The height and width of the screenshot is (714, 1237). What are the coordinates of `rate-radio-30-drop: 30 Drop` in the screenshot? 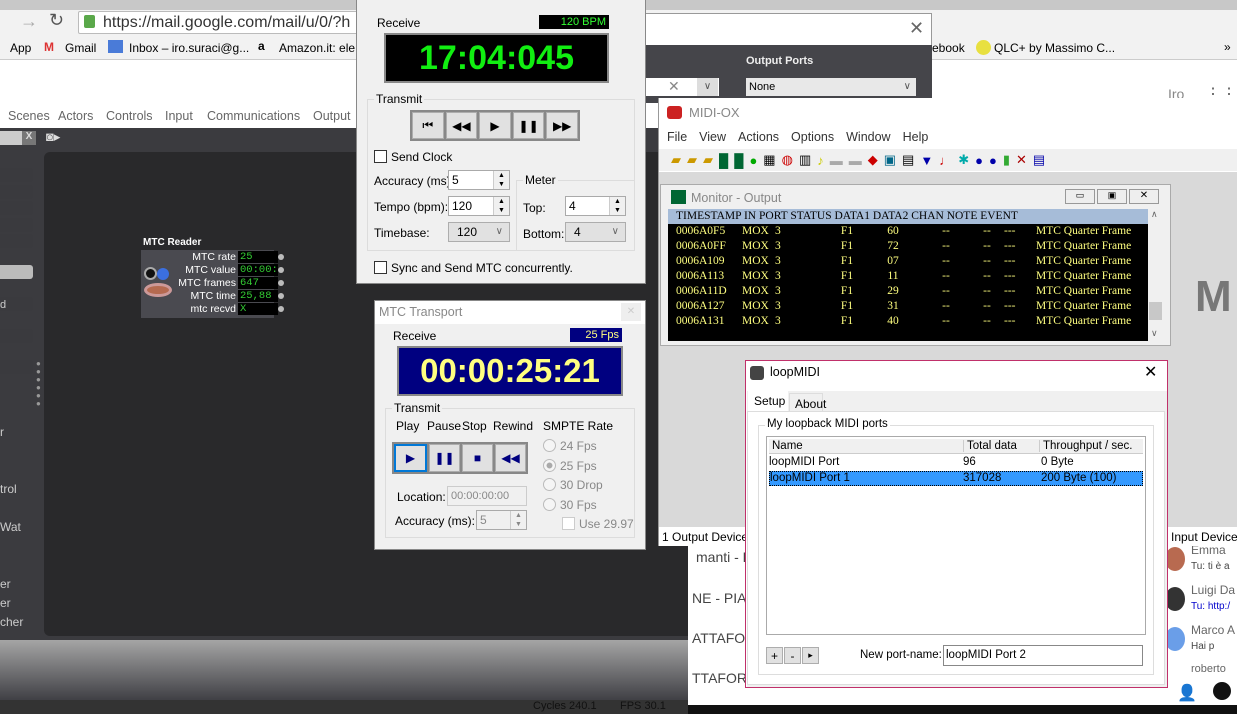 It's located at (573, 485).